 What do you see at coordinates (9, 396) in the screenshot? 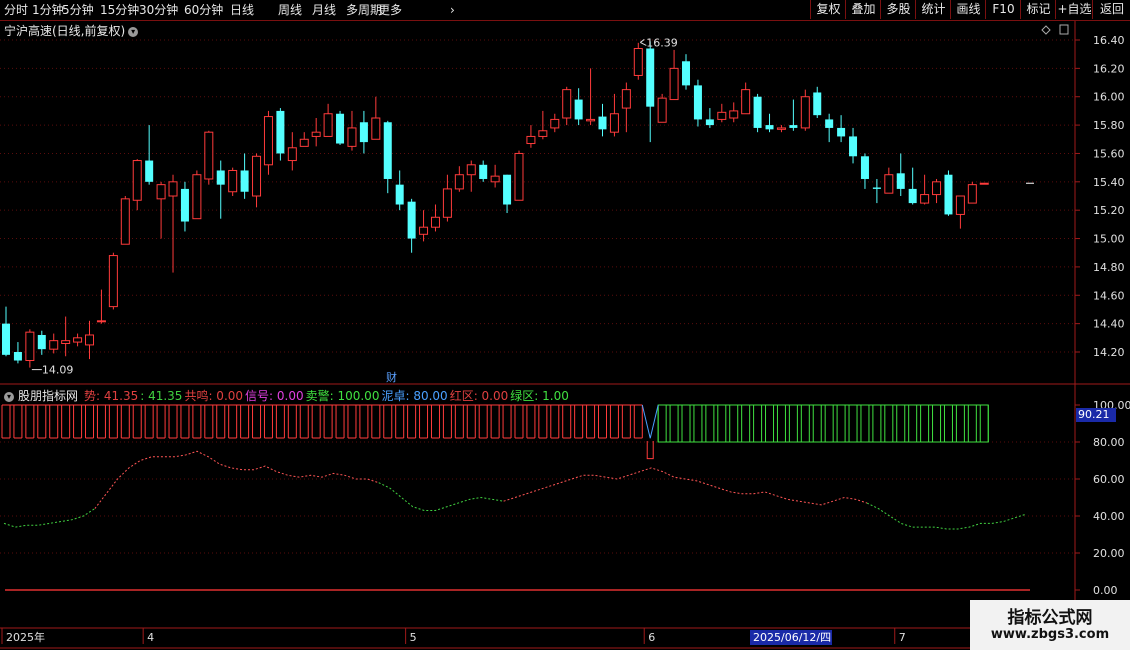
I see `chevron-down-icon: ▾` at bounding box center [9, 396].